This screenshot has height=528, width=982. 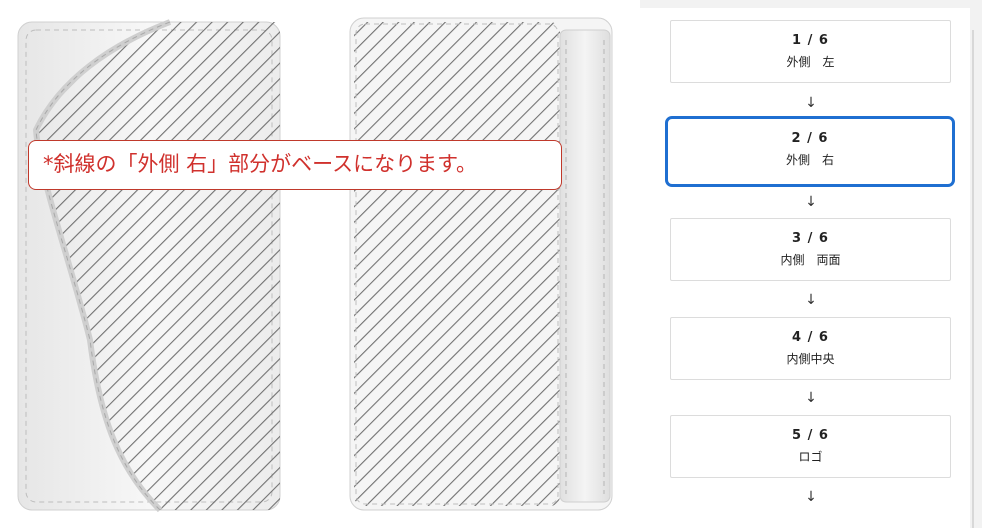 What do you see at coordinates (810, 348) in the screenshot?
I see `step-4-button: 4 / 6 内側中央` at bounding box center [810, 348].